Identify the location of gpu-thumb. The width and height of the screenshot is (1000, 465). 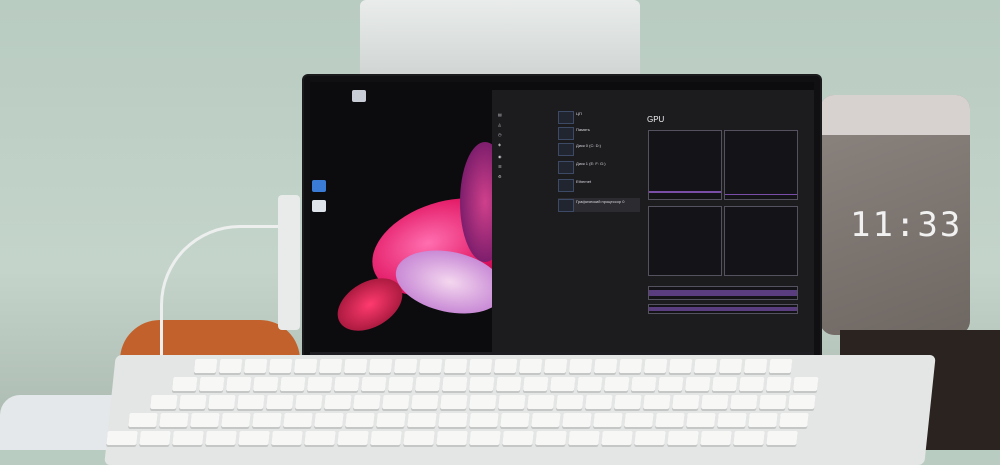
(566, 205).